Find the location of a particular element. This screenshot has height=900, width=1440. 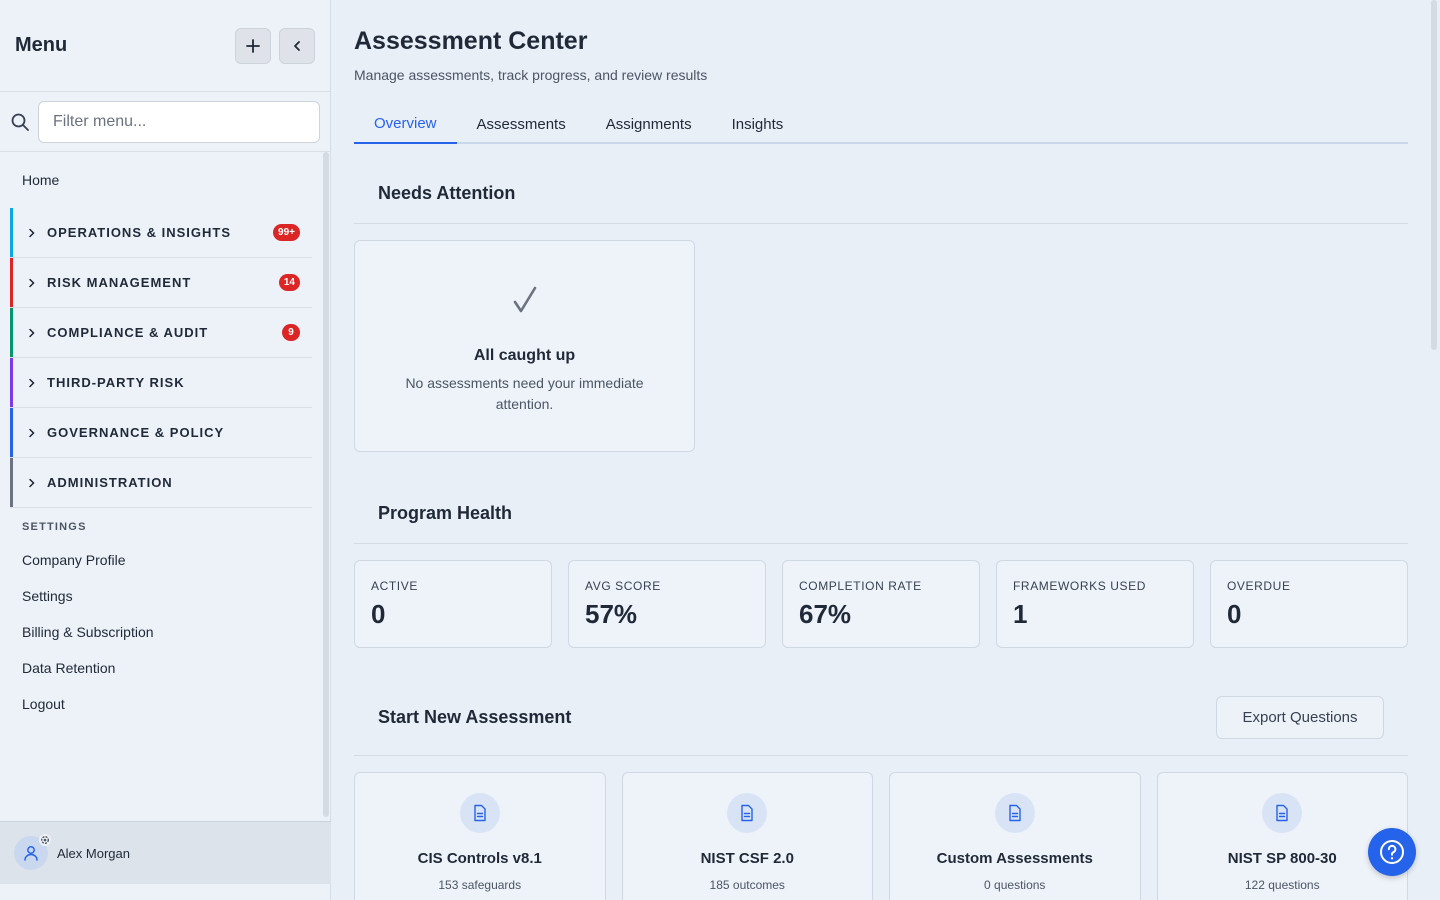

framework-title: Custom Assessments is located at coordinates (1014, 858).